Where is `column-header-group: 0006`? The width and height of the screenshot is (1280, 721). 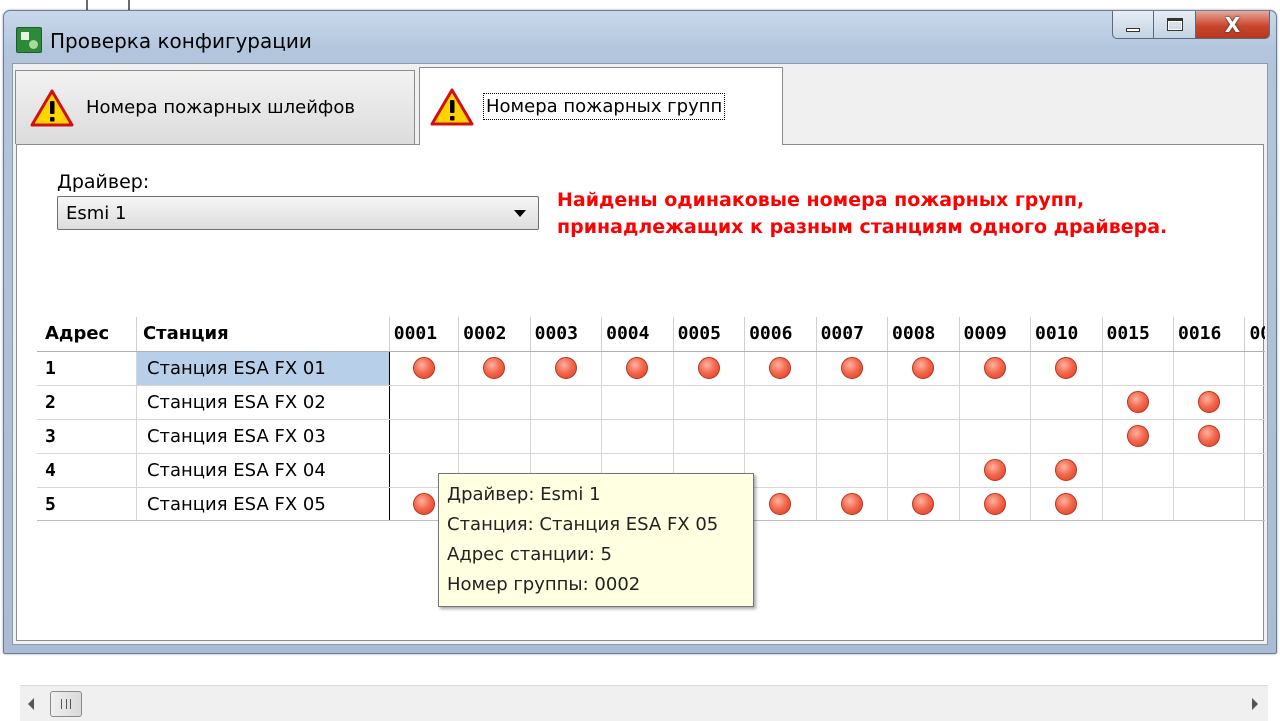 column-header-group: 0006 is located at coordinates (780, 334).